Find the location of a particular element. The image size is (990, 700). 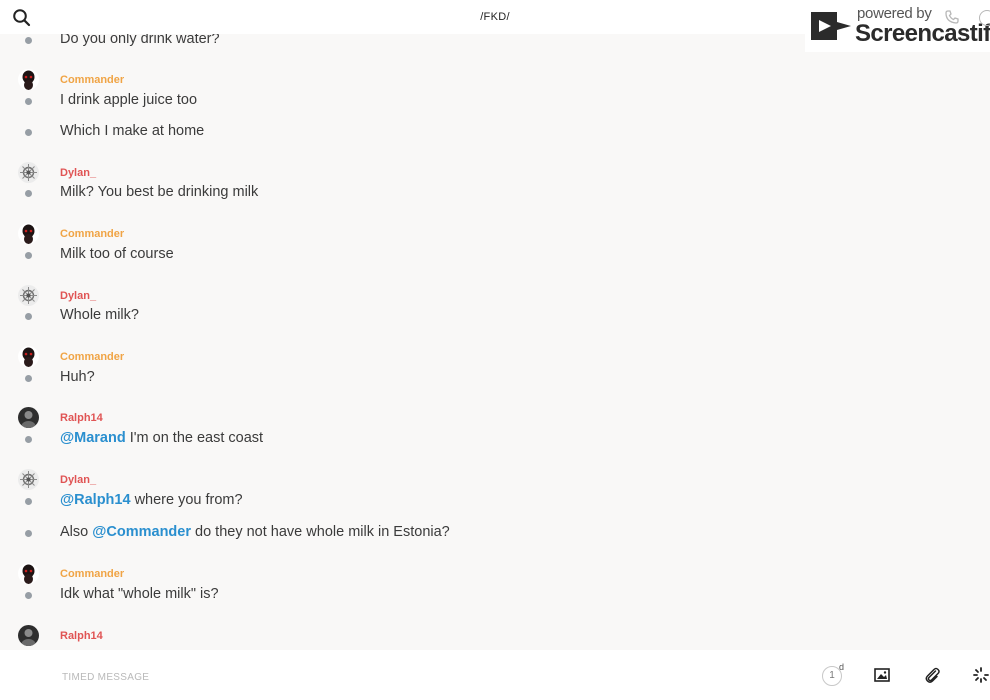

message-text-part: where you from? is located at coordinates (186, 500).